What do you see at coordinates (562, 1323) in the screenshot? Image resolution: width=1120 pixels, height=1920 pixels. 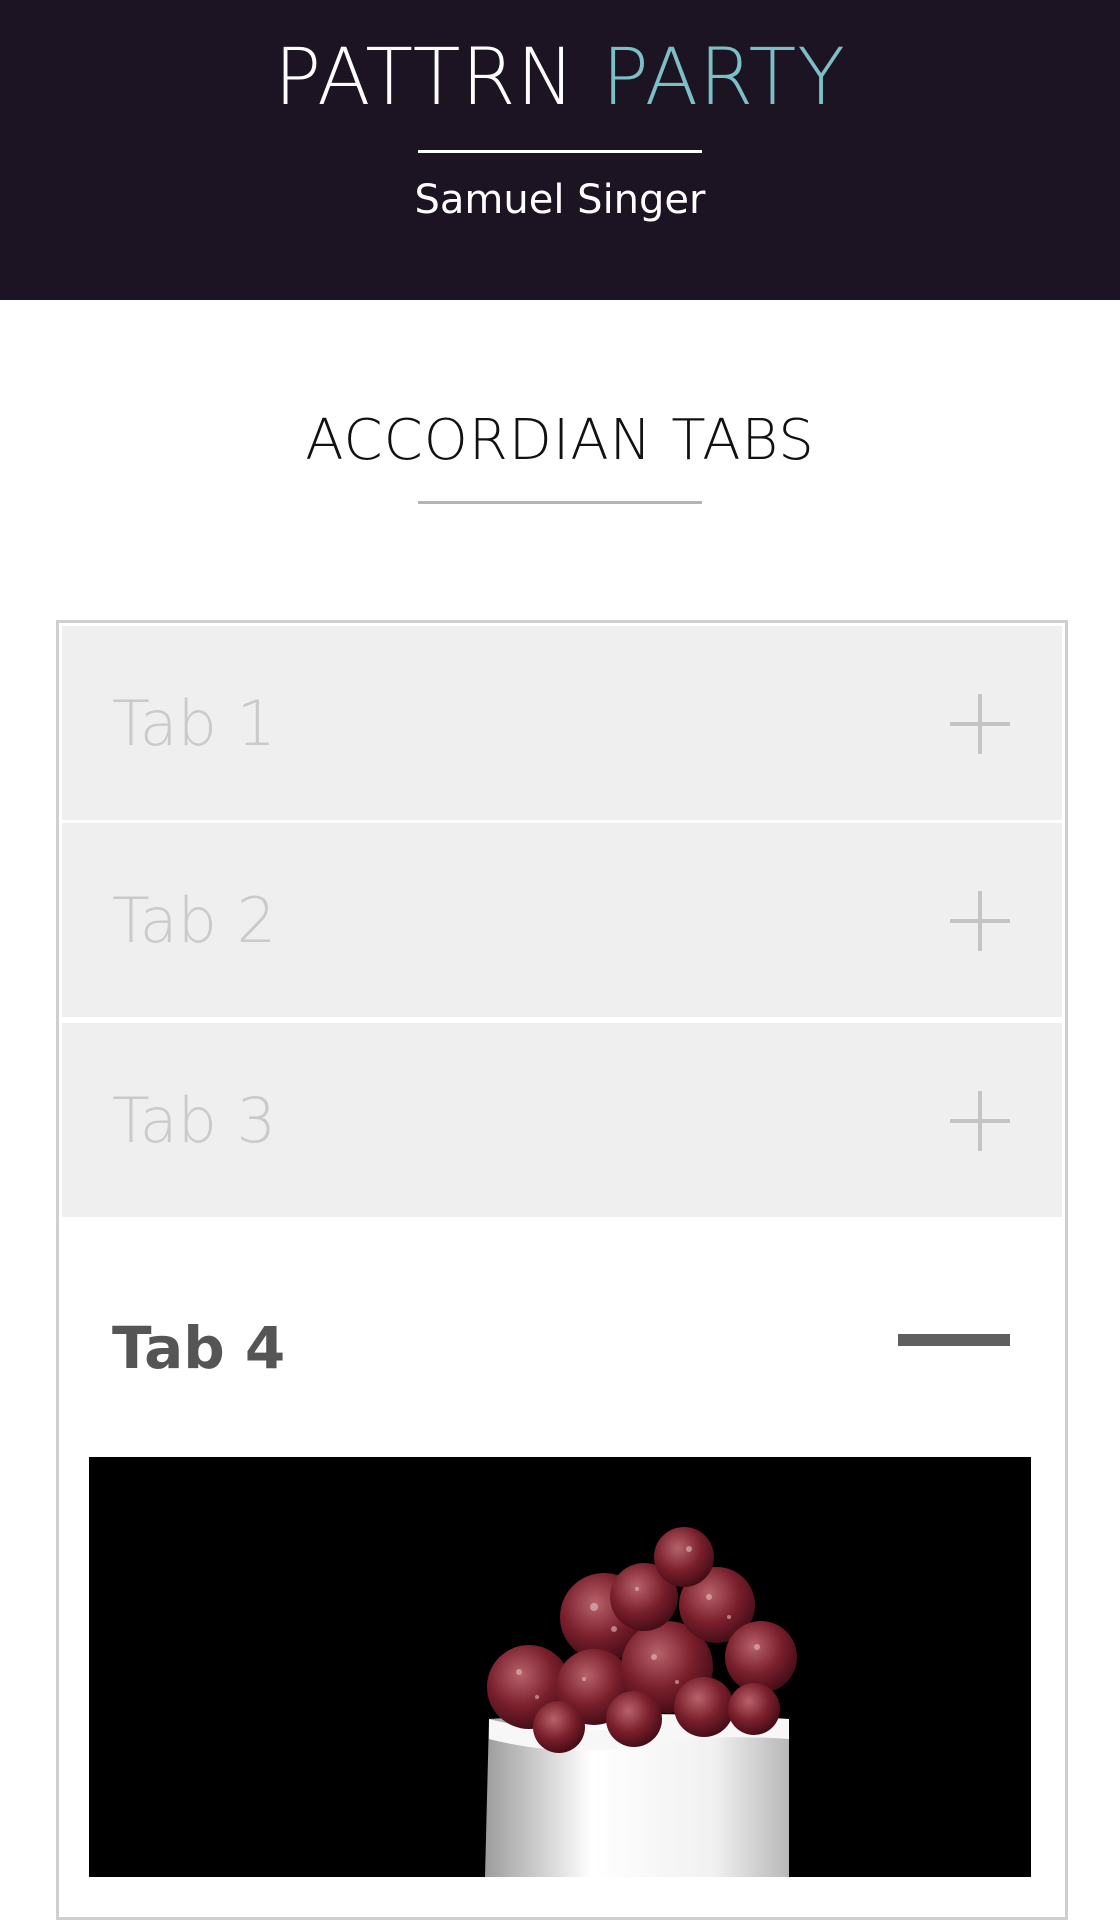 I see `accordion-tab-4: Tab 4` at bounding box center [562, 1323].